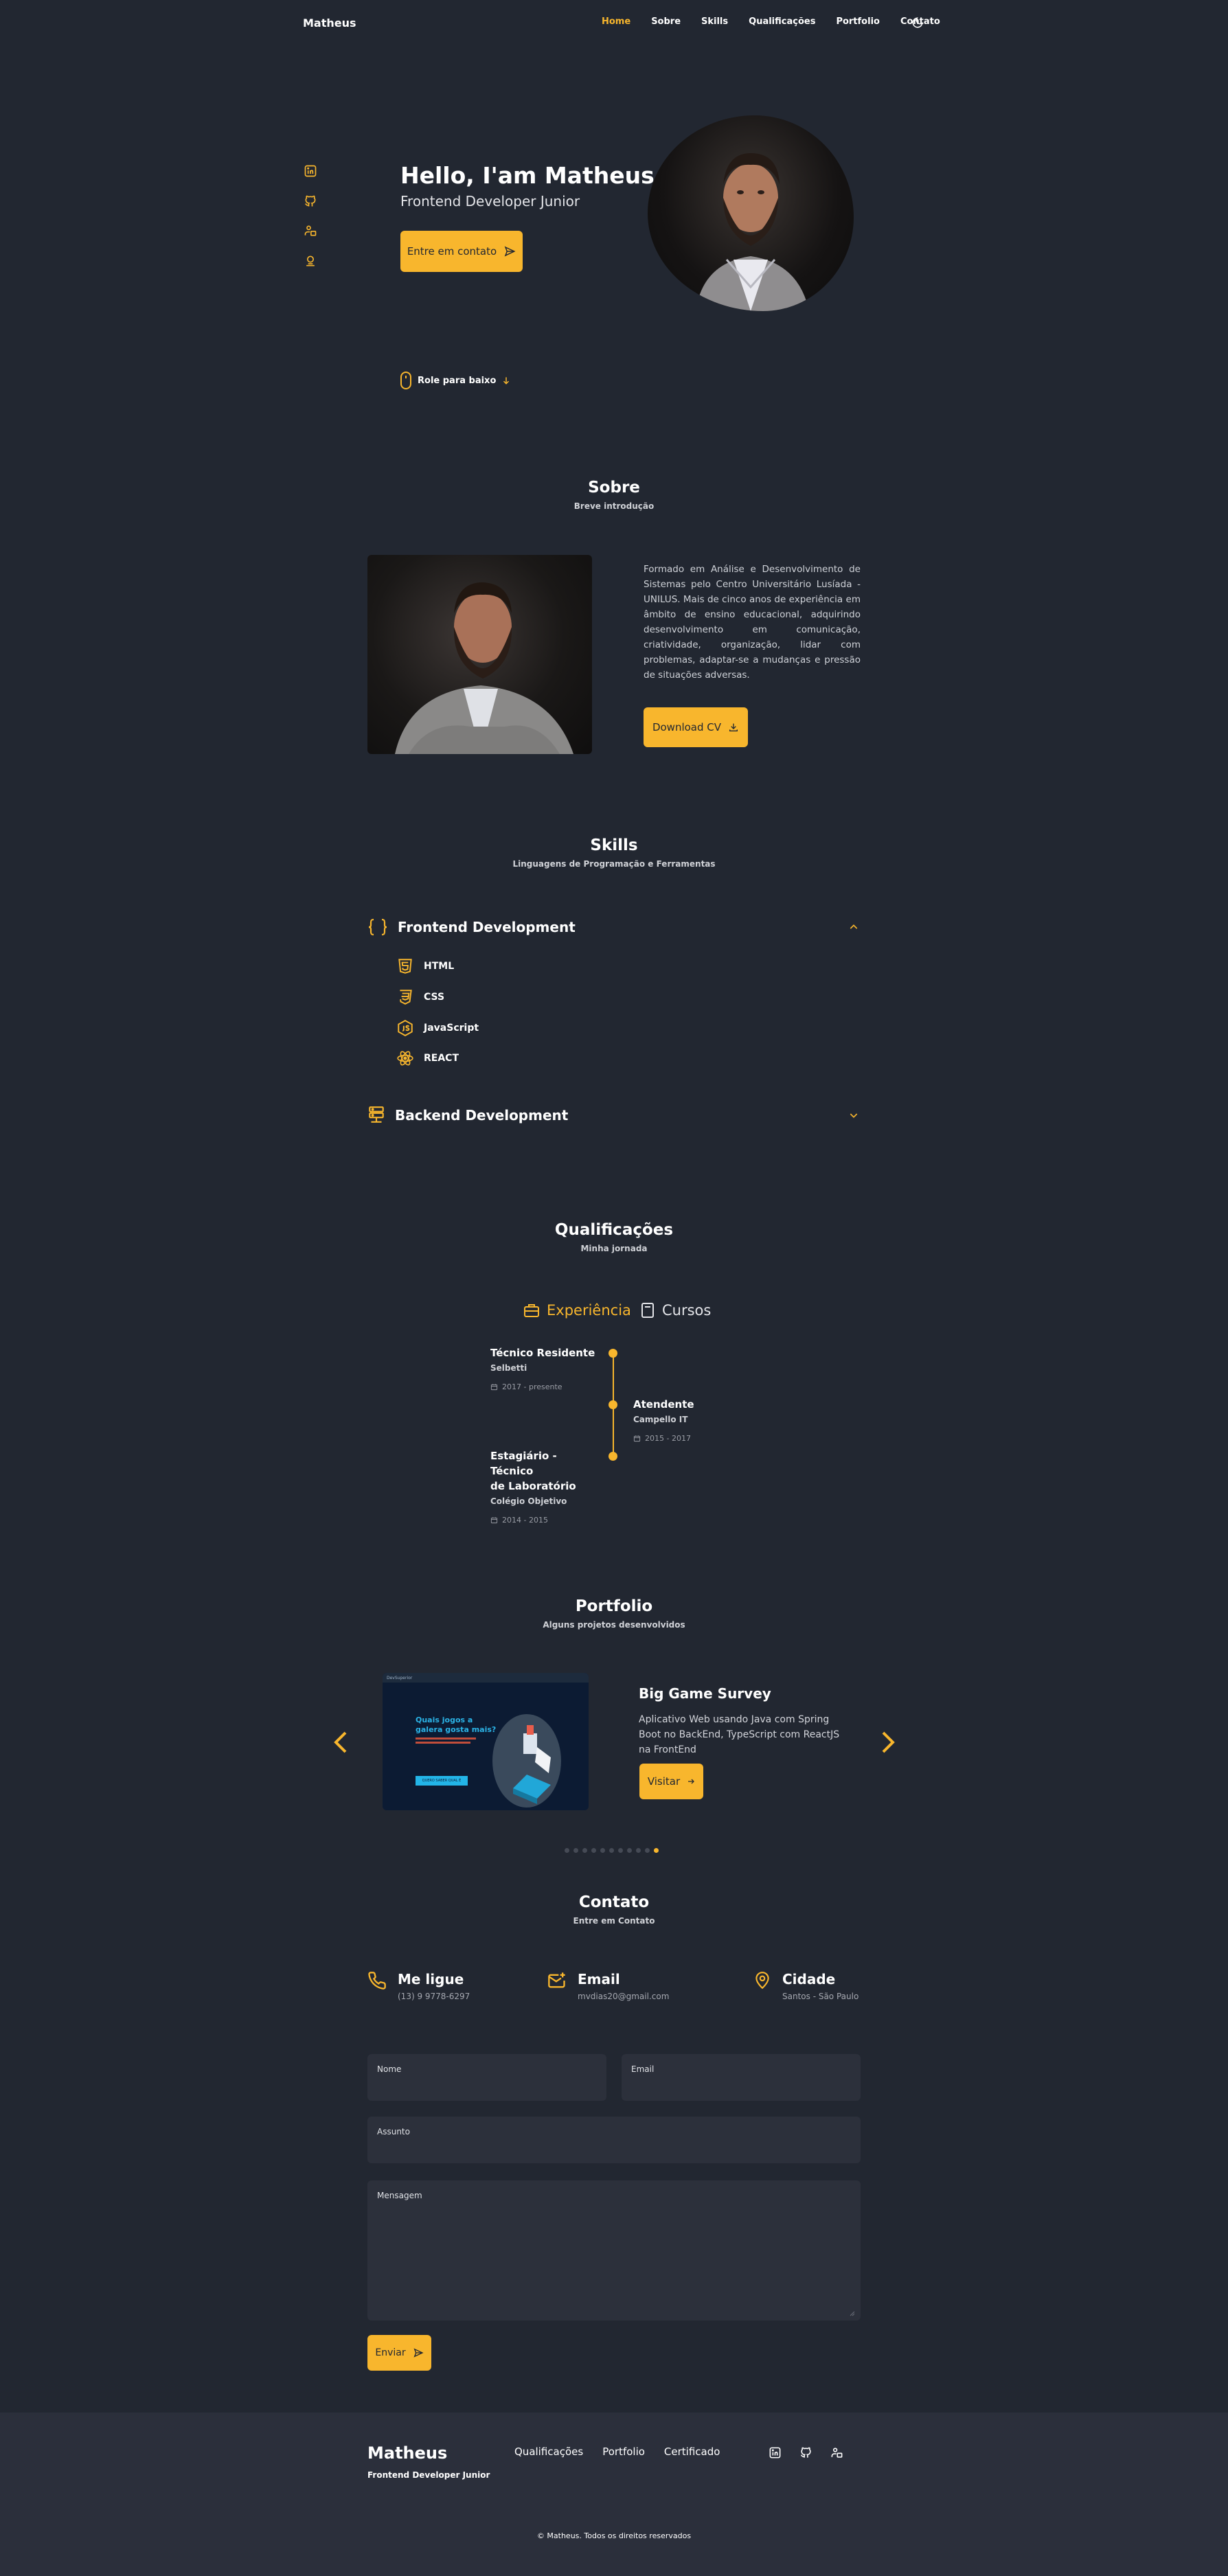 This screenshot has height=2576, width=1228. I want to click on contact-cta-button: Entre em contato, so click(461, 251).